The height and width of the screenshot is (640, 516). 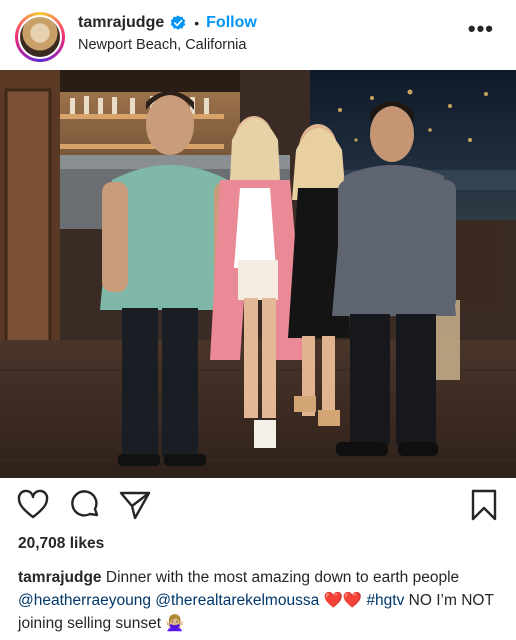 What do you see at coordinates (85, 505) in the screenshot?
I see `comment-icon` at bounding box center [85, 505].